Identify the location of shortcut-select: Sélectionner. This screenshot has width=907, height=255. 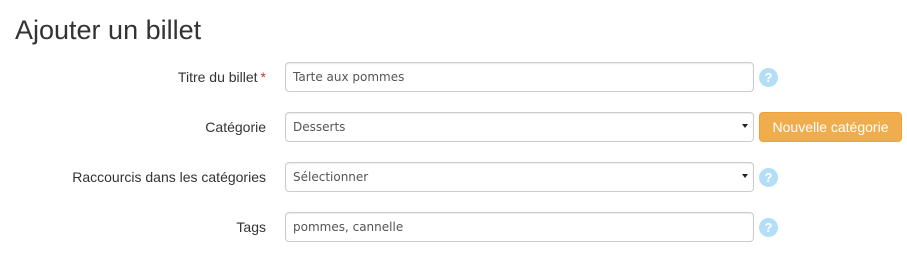
(519, 177).